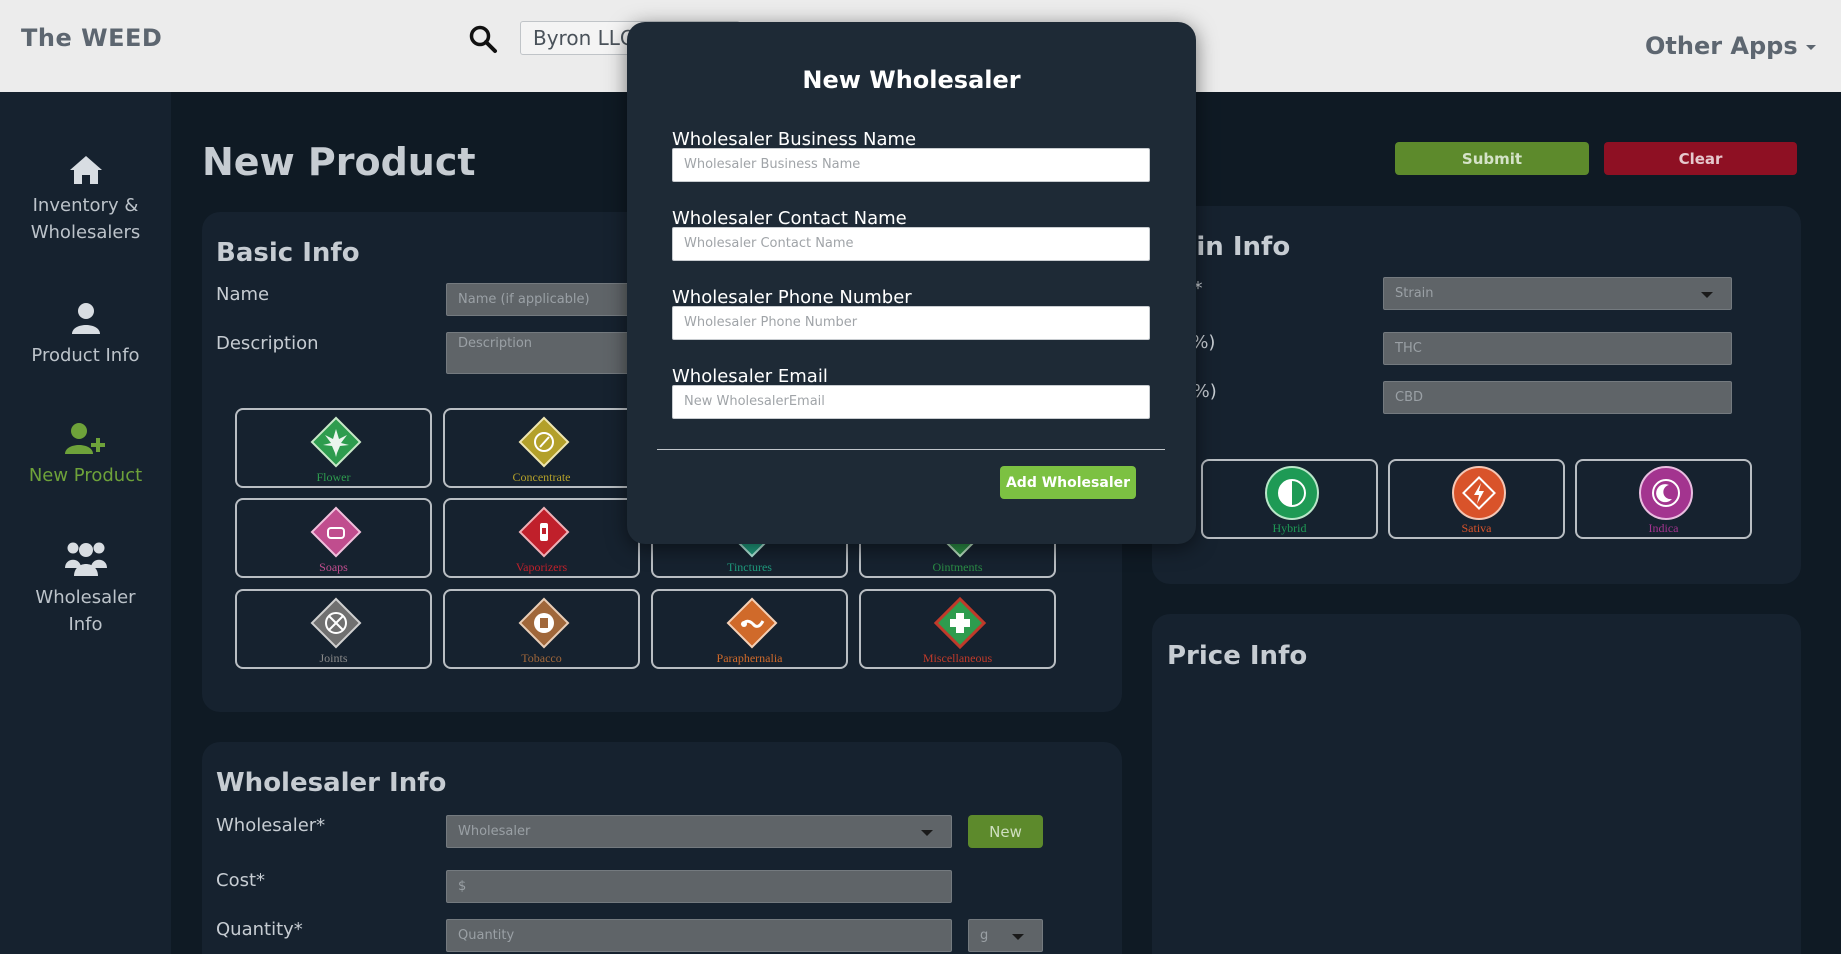 The width and height of the screenshot is (1841, 954). Describe the element at coordinates (699, 886) in the screenshot. I see `cost-input: $` at that location.